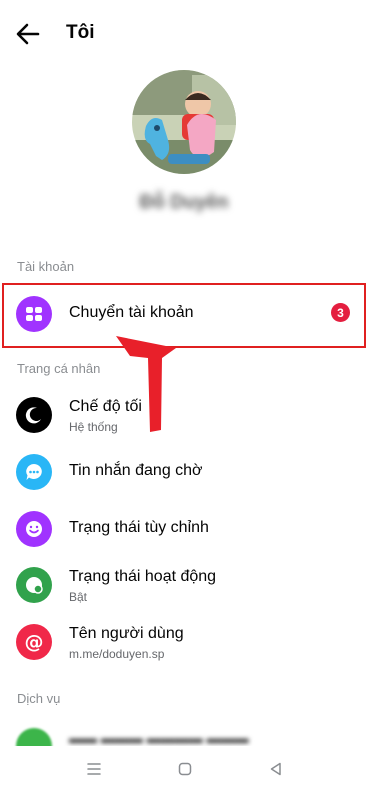 Image resolution: width=368 pixels, height=792 pixels. What do you see at coordinates (34, 472) in the screenshot?
I see `chat-bubble-icon` at bounding box center [34, 472].